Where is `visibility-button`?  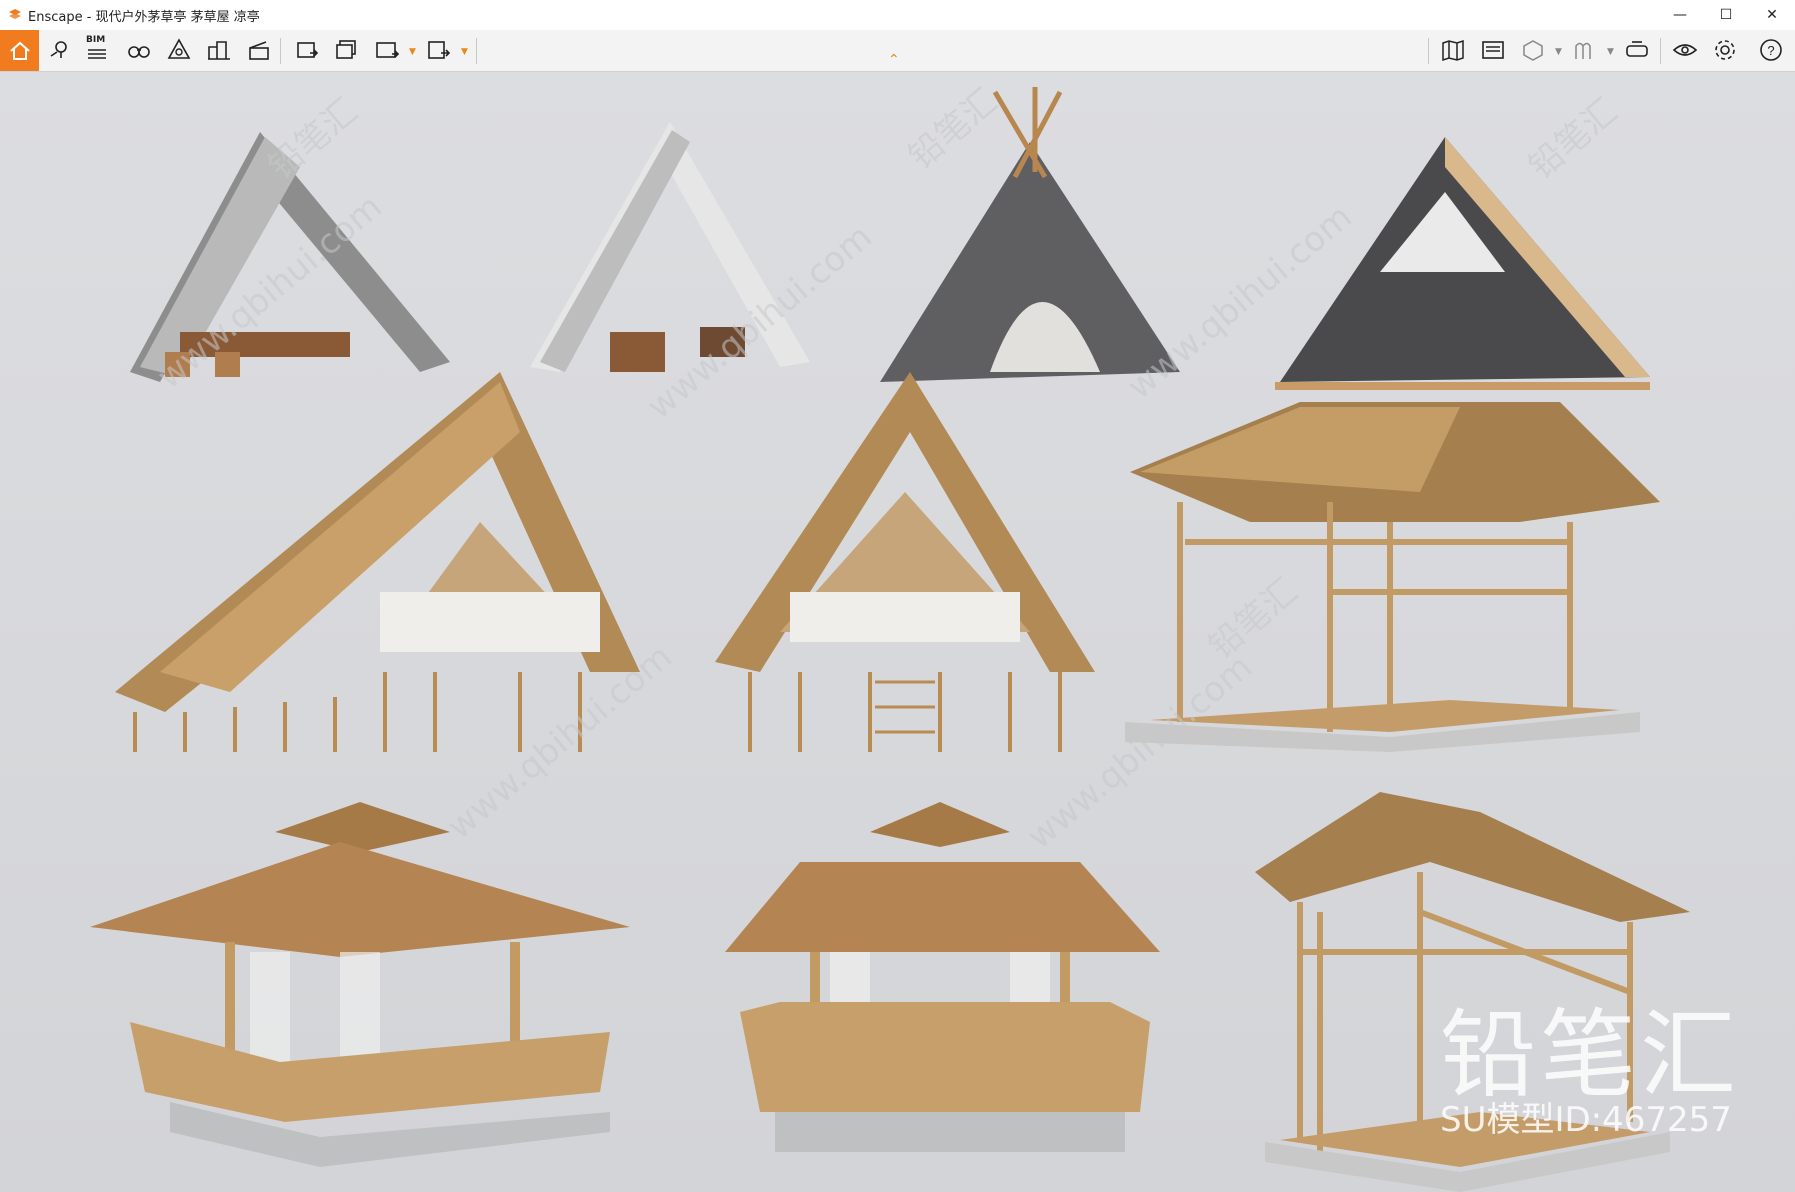
visibility-button is located at coordinates (1685, 50).